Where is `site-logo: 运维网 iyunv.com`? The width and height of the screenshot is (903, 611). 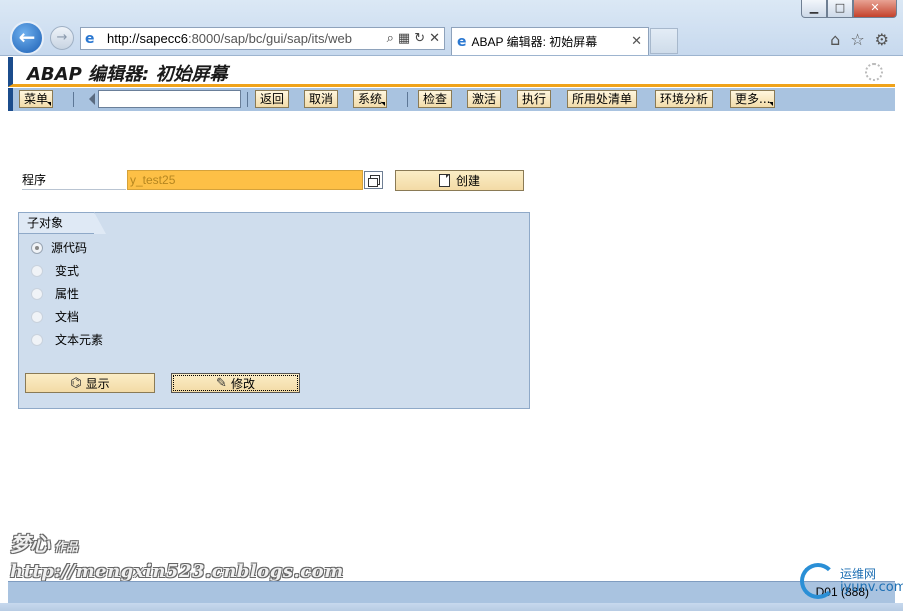
site-logo: 运维网 iyunv.com is located at coordinates (851, 581).